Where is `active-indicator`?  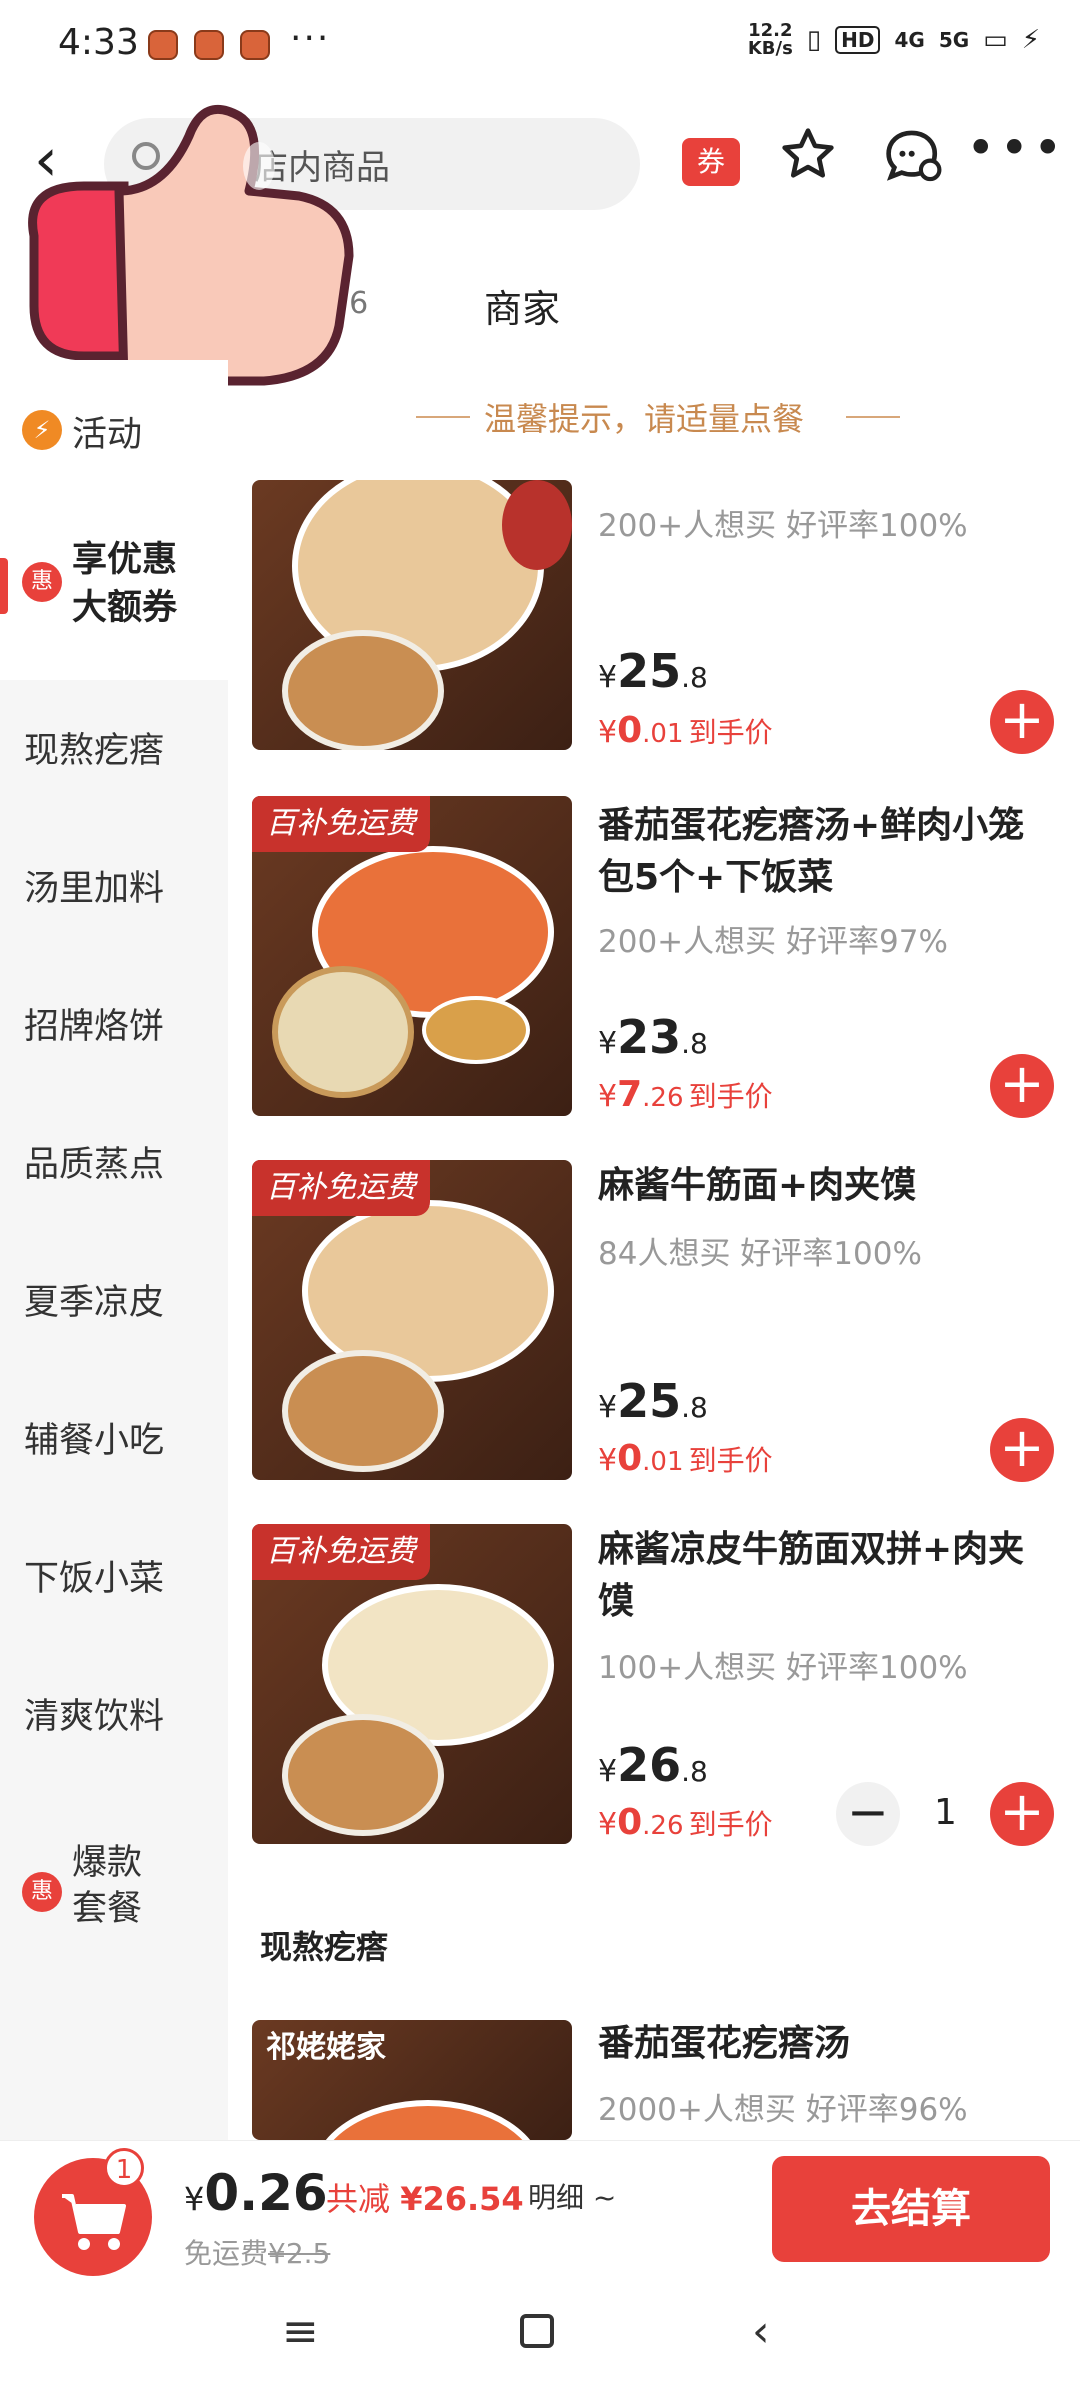 active-indicator is located at coordinates (4, 586).